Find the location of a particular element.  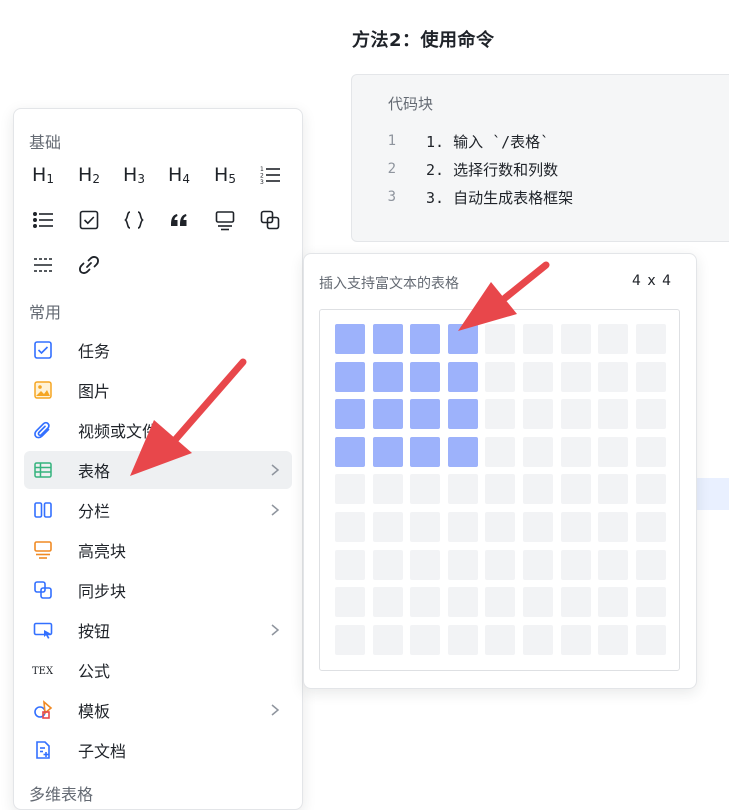

menu-item-subdoc: 子文档 is located at coordinates (158, 750).